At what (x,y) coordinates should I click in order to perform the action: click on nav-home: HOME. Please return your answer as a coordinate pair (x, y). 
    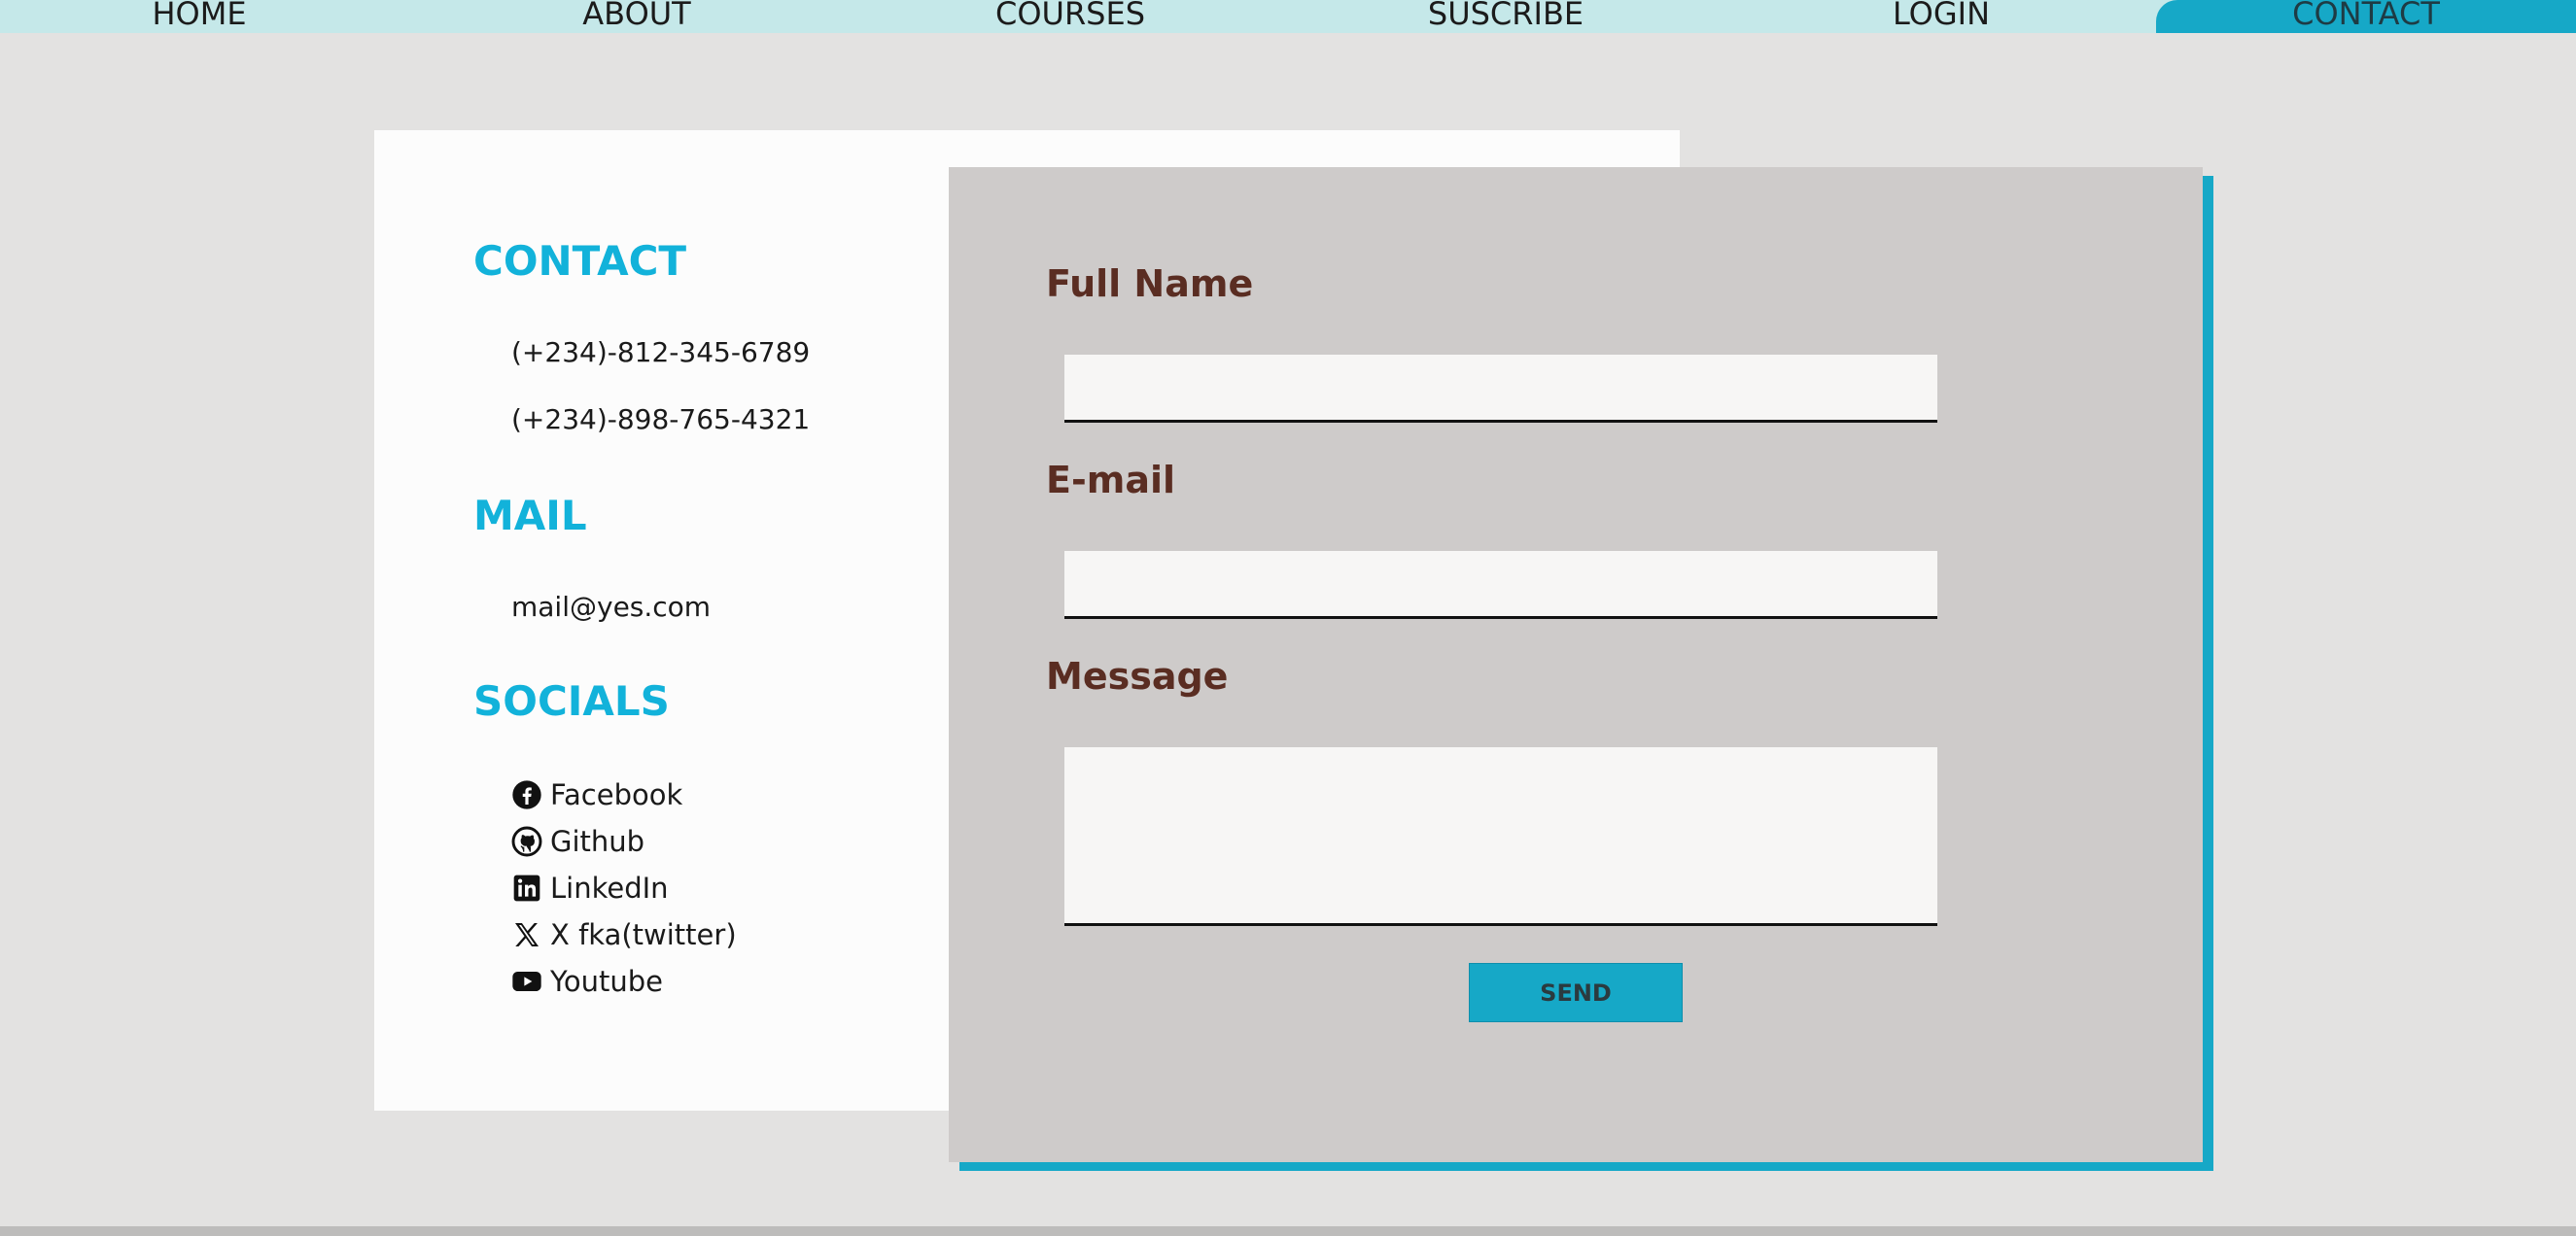
    Looking at the image, I should click on (199, 16).